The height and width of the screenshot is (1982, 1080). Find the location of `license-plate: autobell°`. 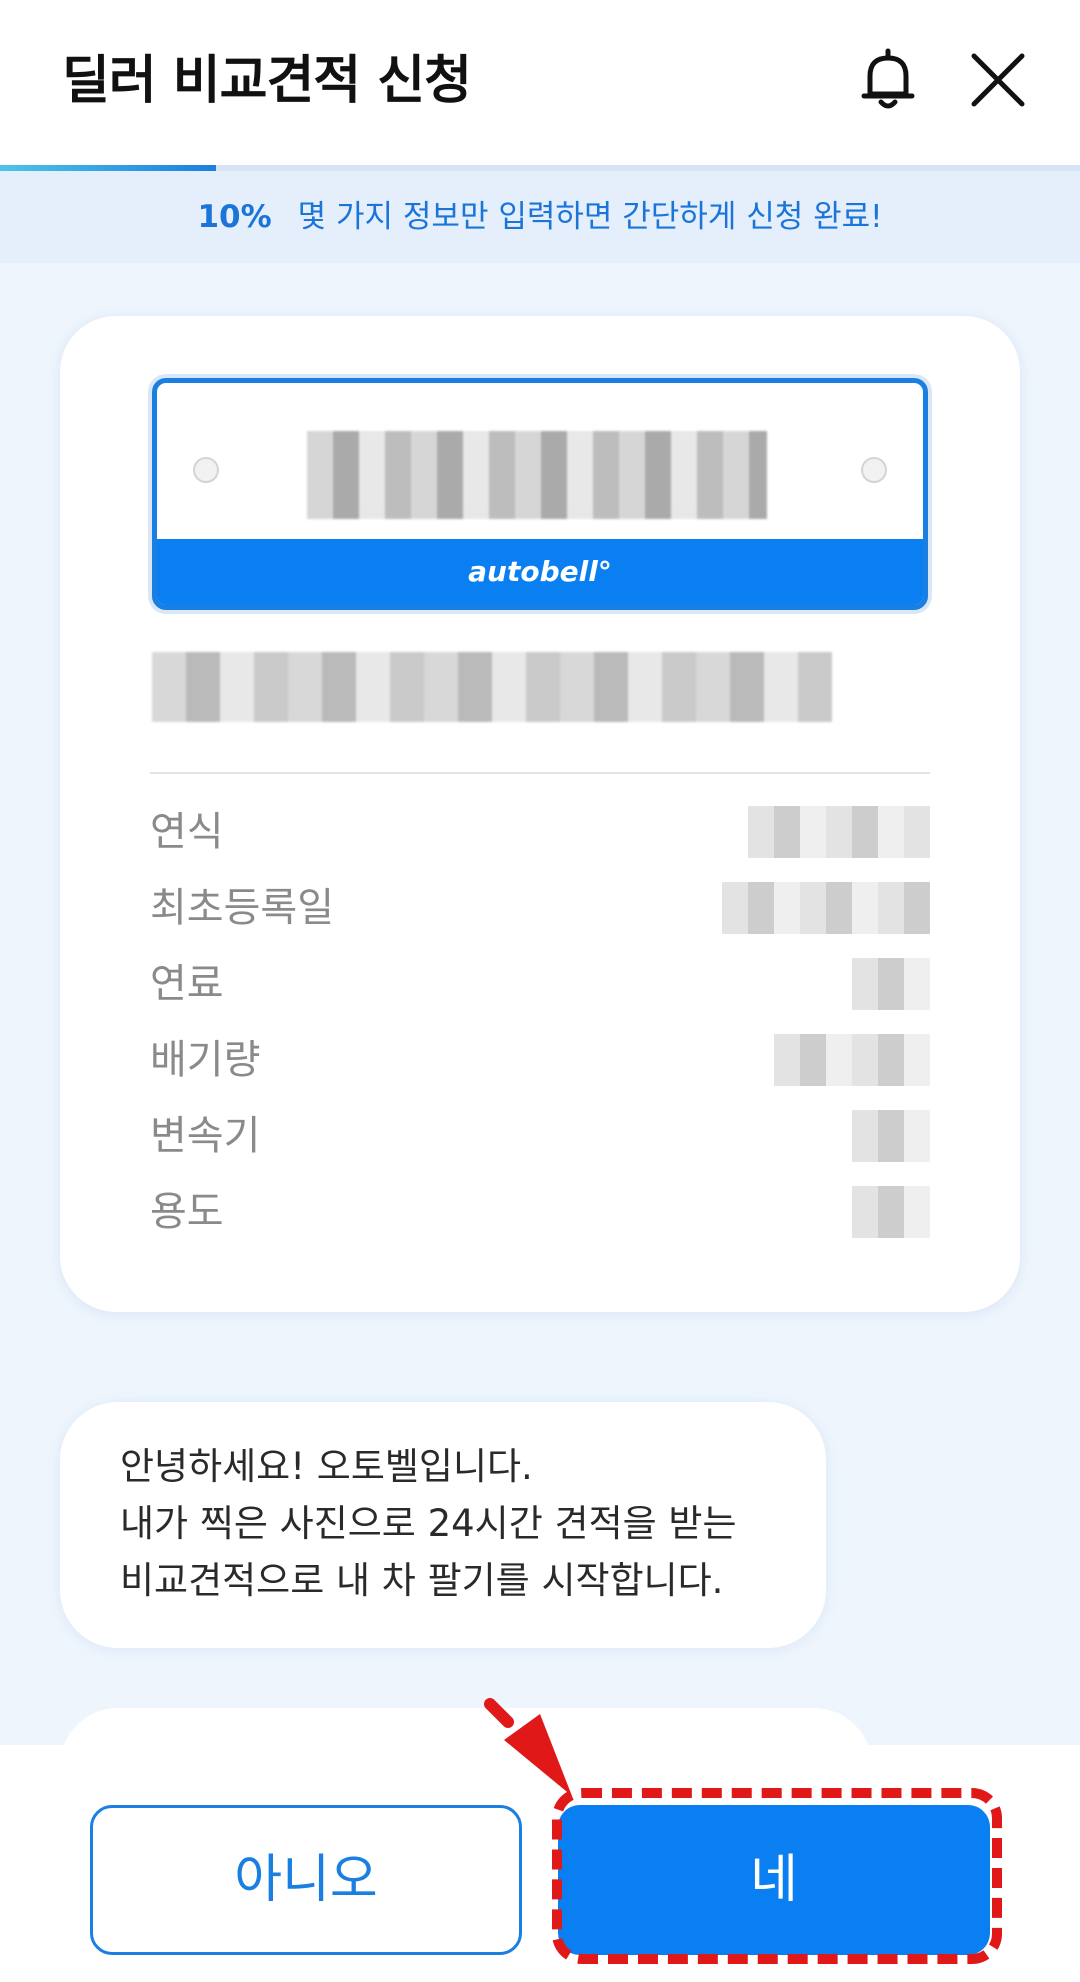

license-plate: autobell° is located at coordinates (540, 494).